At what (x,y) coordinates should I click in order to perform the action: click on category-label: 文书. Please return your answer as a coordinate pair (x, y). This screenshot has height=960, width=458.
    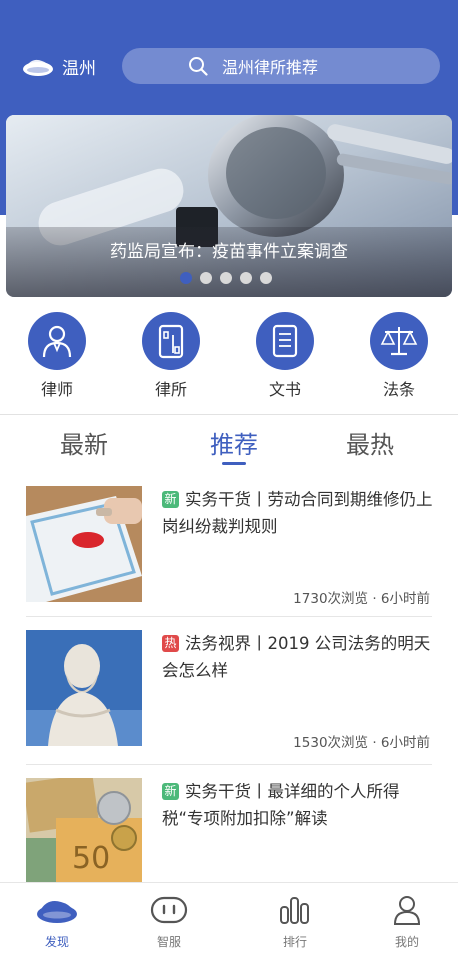
    Looking at the image, I should click on (284, 389).